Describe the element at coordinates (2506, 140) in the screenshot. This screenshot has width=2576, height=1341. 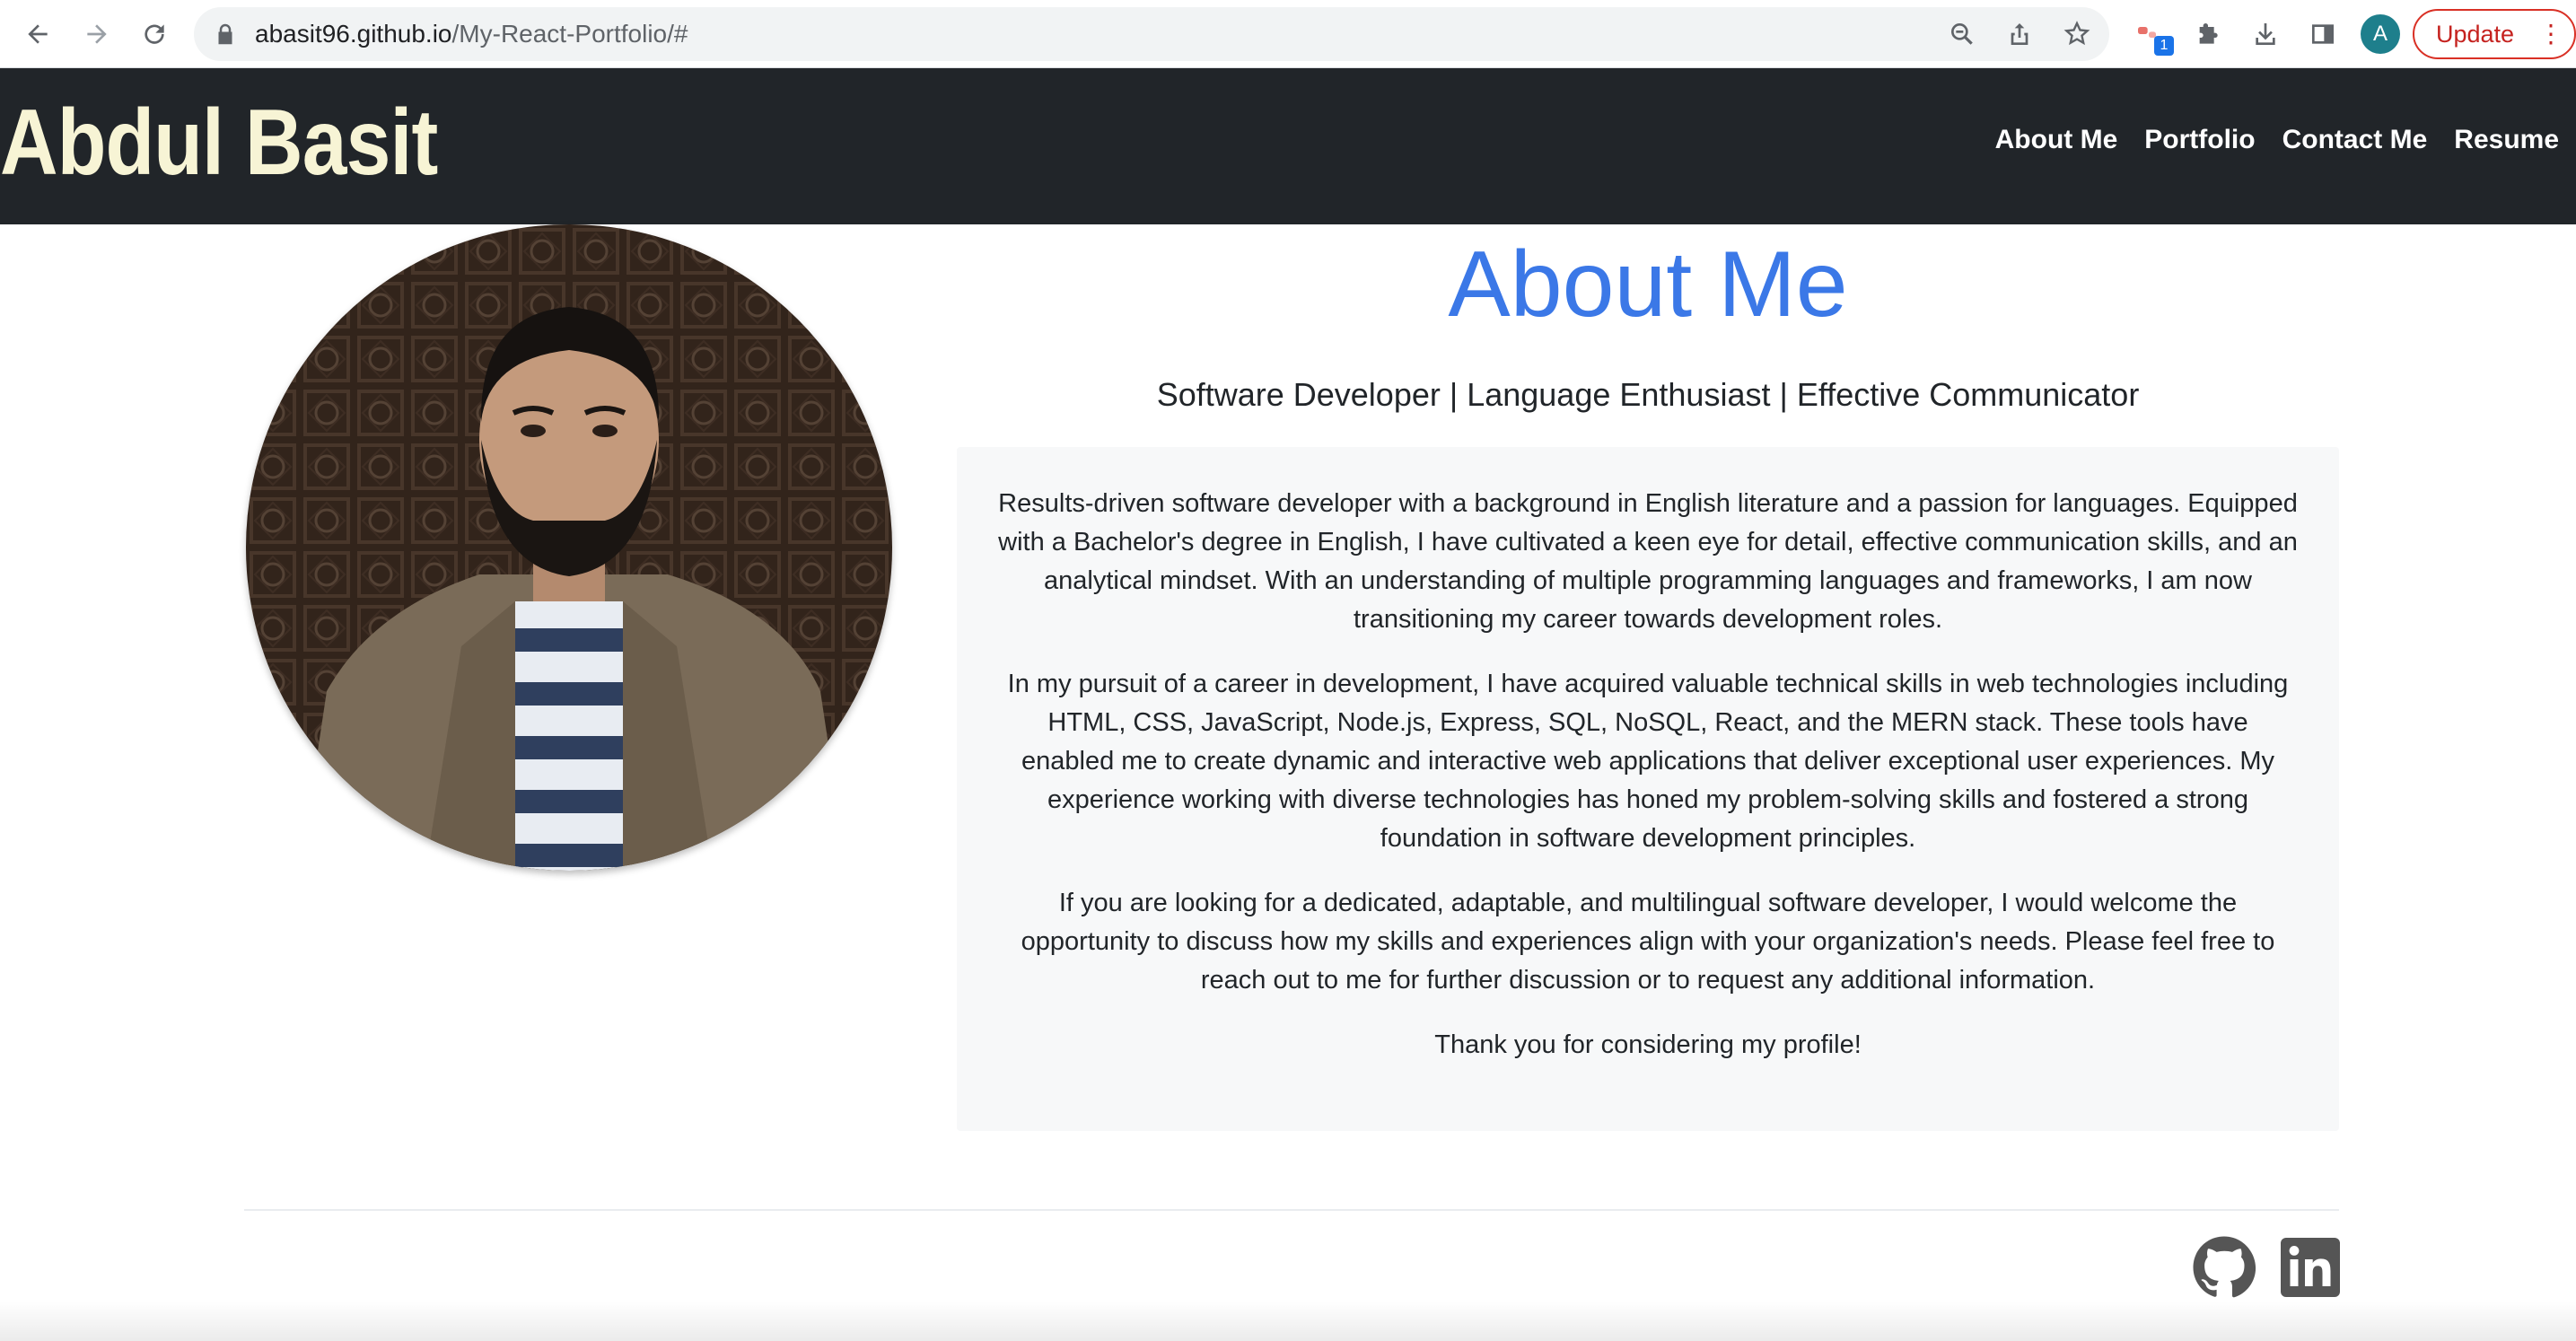
I see `nav-resume: Resume` at that location.